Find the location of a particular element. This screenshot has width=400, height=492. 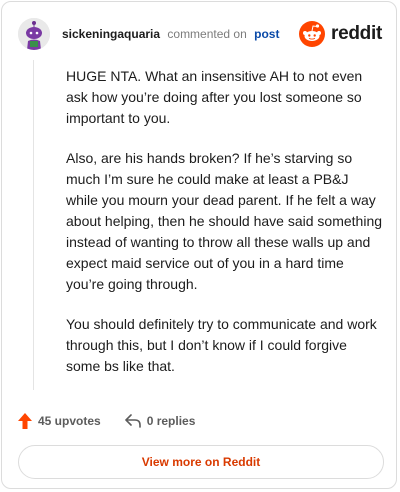

view-more-label: View more on Reddit is located at coordinates (201, 462).